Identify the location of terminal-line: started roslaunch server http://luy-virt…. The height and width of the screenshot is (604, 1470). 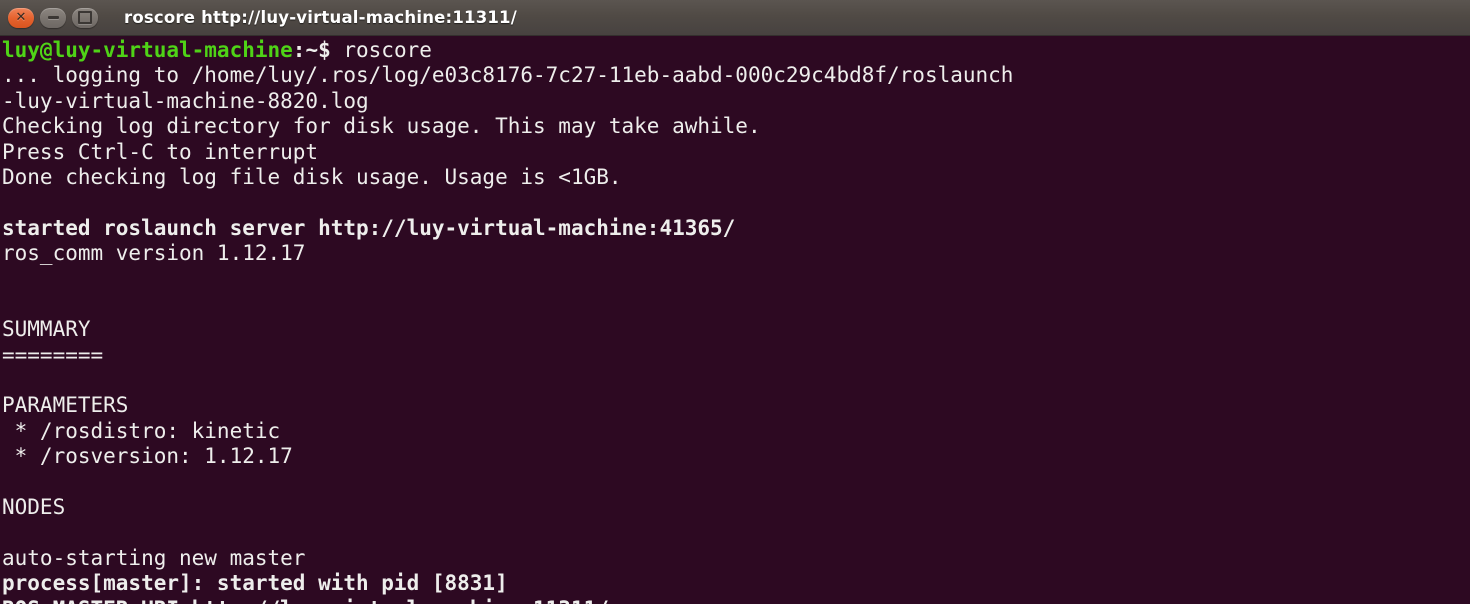
(369, 227).